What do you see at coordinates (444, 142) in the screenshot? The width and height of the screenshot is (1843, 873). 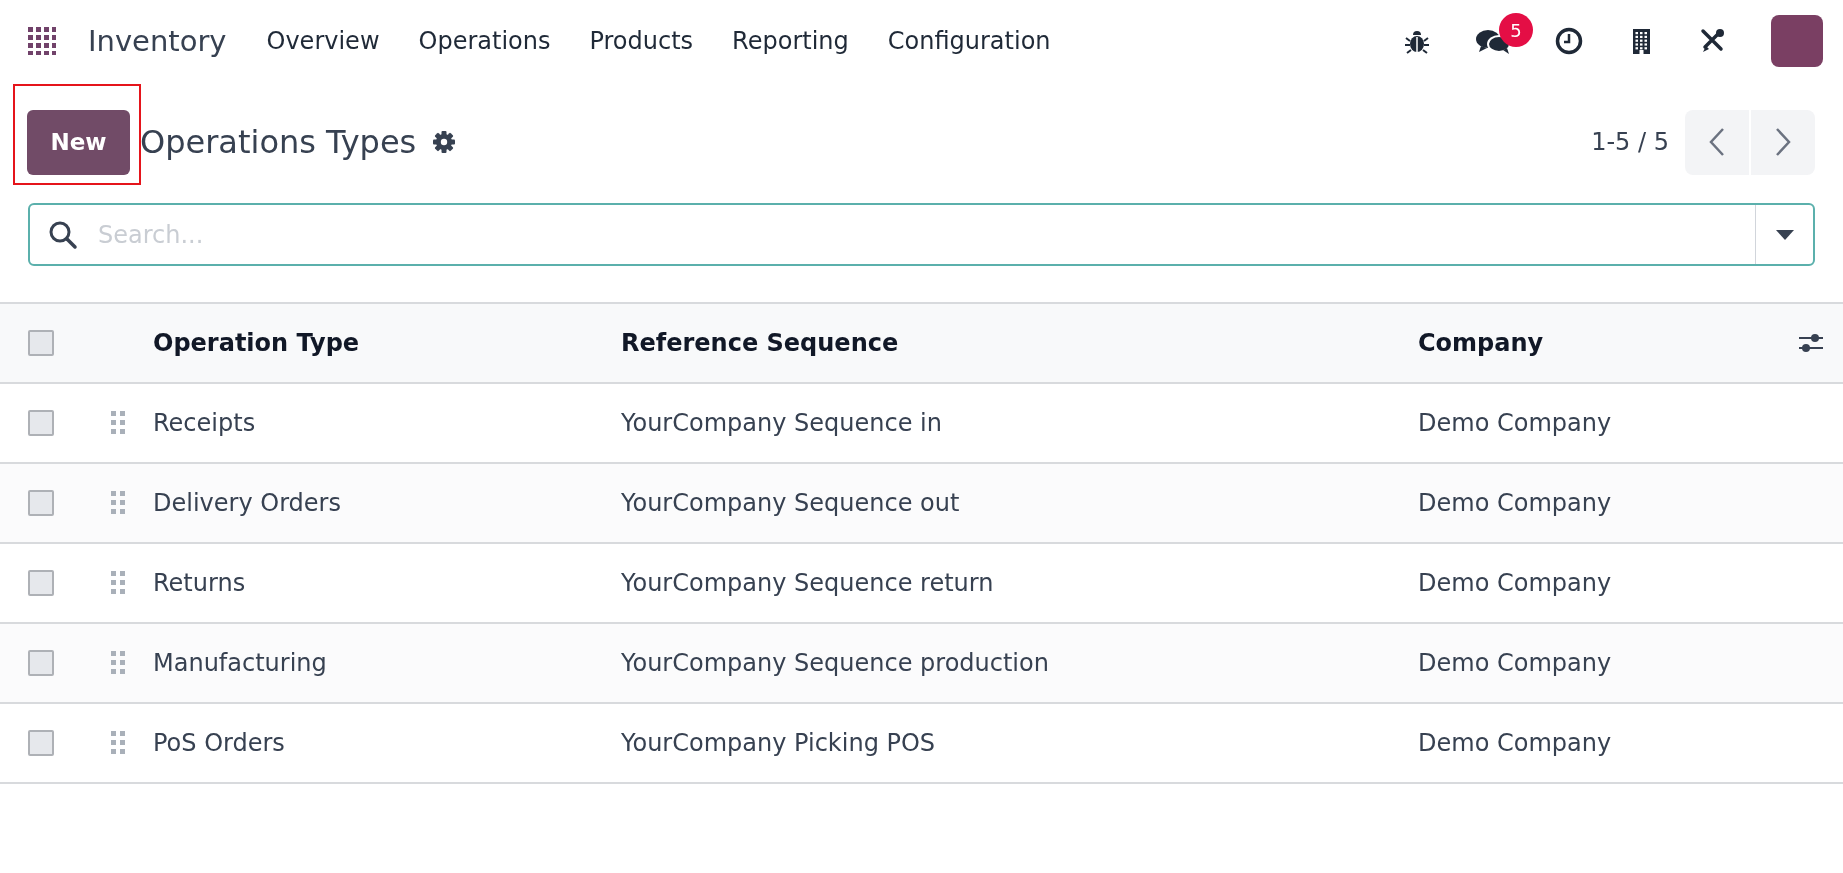 I see `settings-icon` at bounding box center [444, 142].